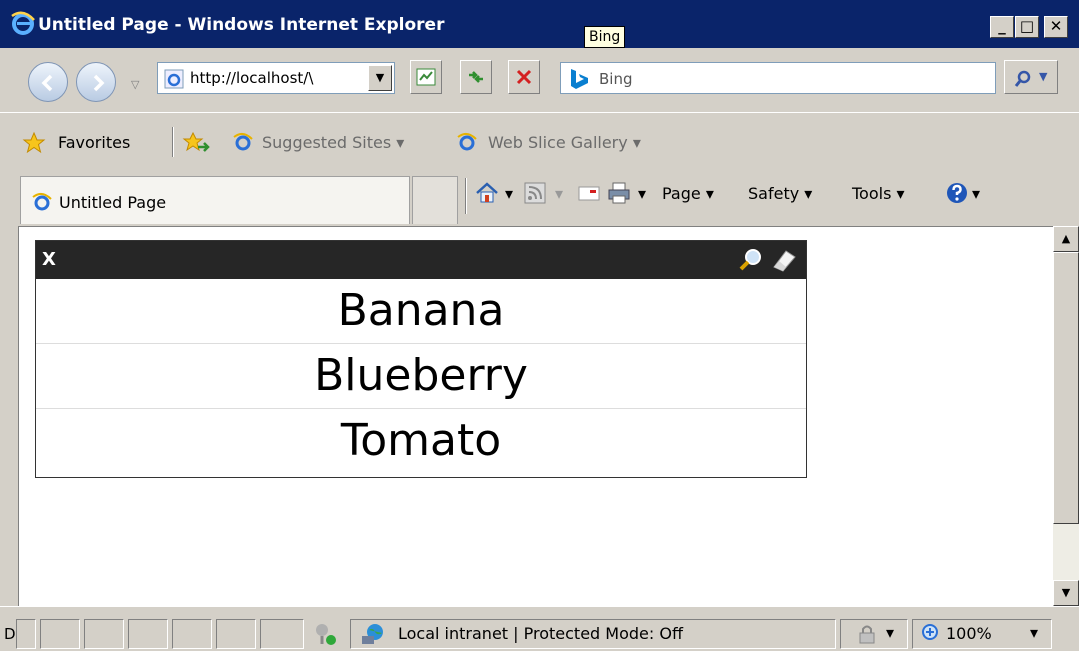 Image resolution: width=1079 pixels, height=651 pixels. I want to click on zoom-icon, so click(931, 634).